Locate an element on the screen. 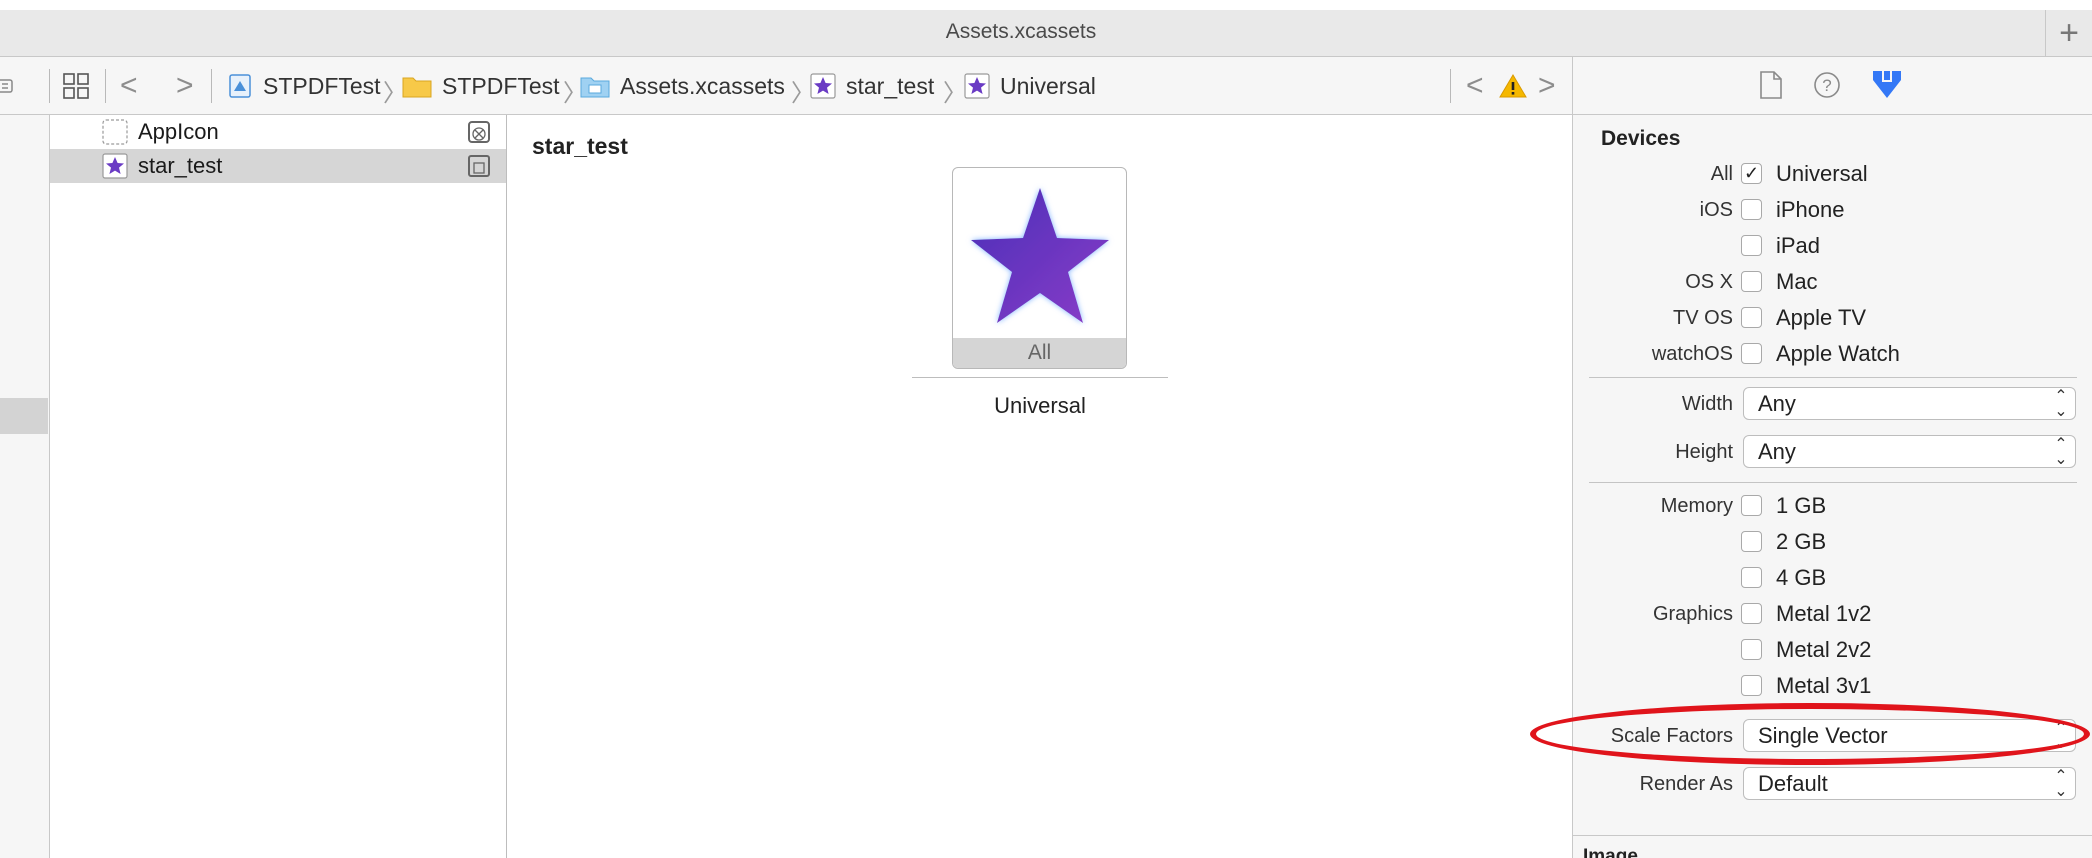 This screenshot has height=858, width=2092. render-as-popup: Default ⌃ ⌄ is located at coordinates (1909, 783).